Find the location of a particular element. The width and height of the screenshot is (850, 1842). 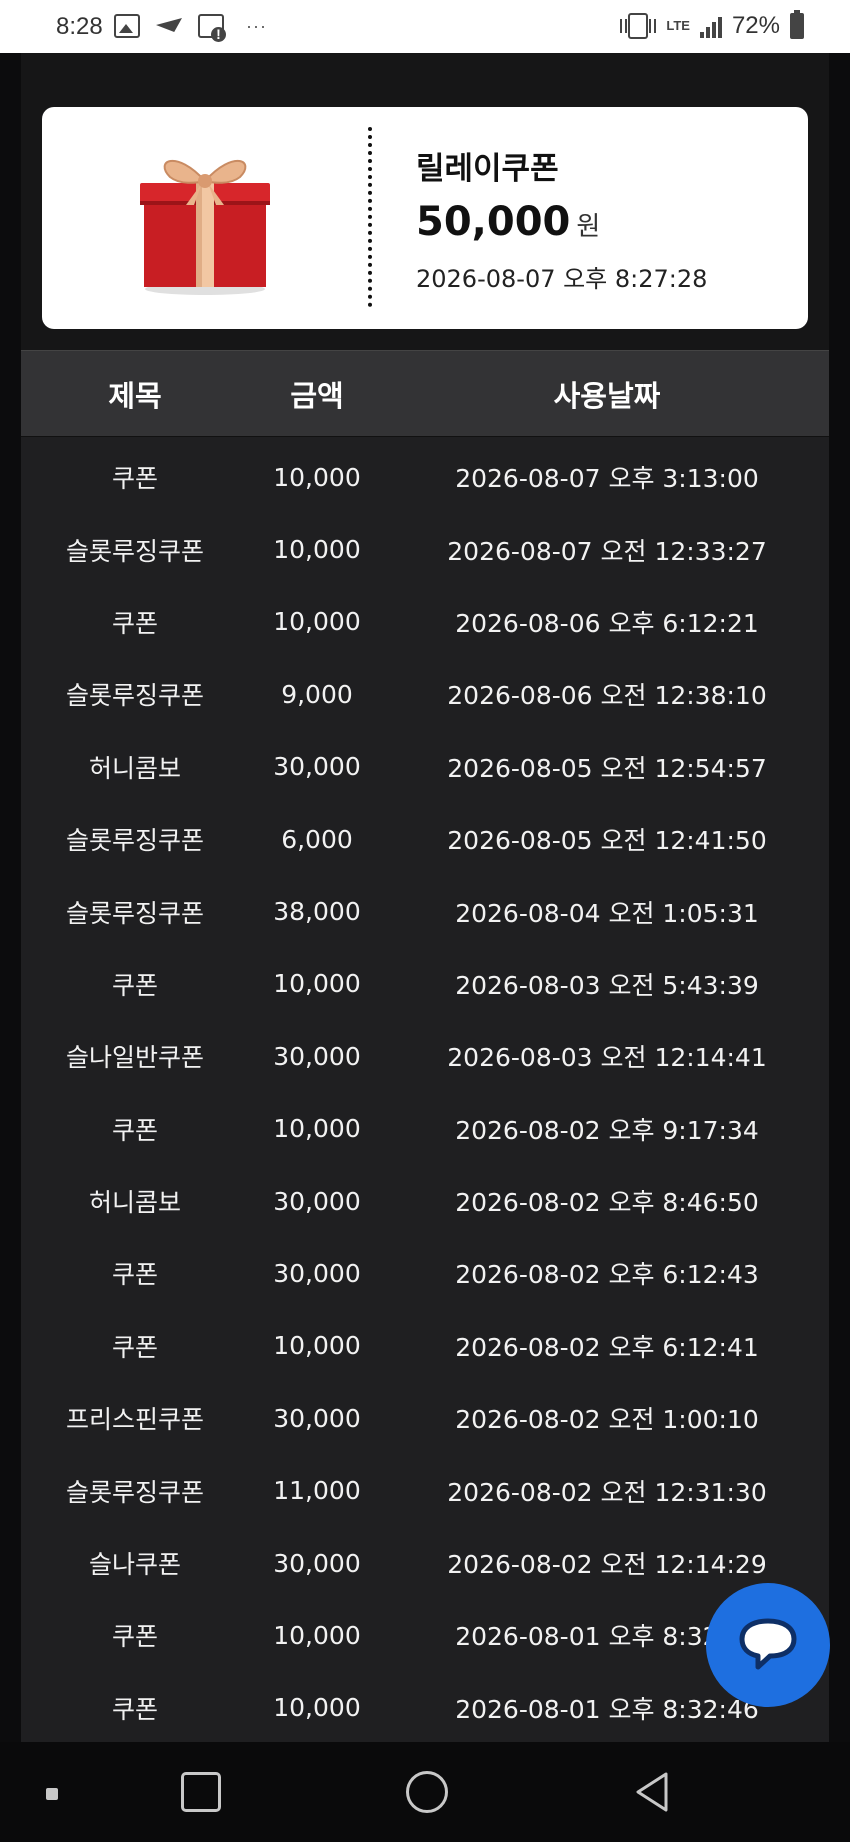

row-date: 2026-08-04 오전 1:05:31 is located at coordinates (607, 913).